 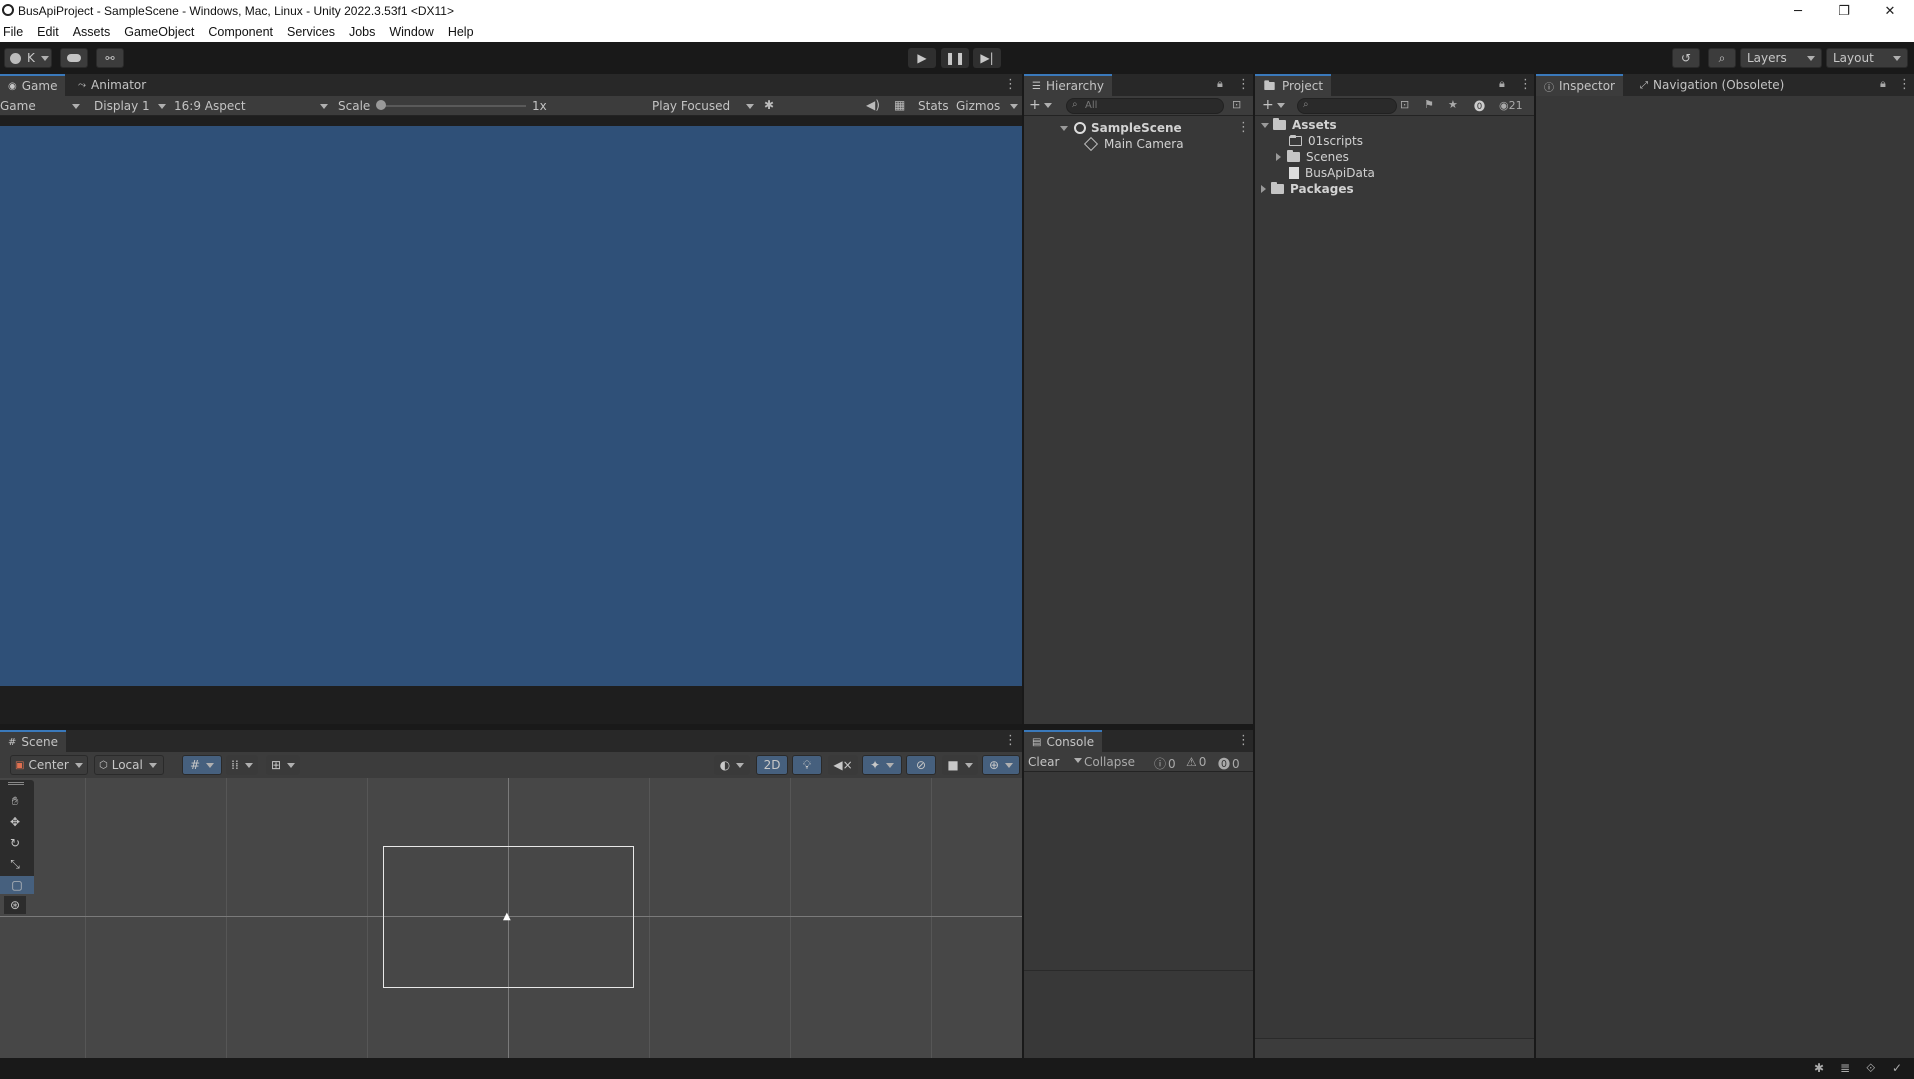 What do you see at coordinates (507, 916) in the screenshot?
I see `camera-gizmo-icon: ▲` at bounding box center [507, 916].